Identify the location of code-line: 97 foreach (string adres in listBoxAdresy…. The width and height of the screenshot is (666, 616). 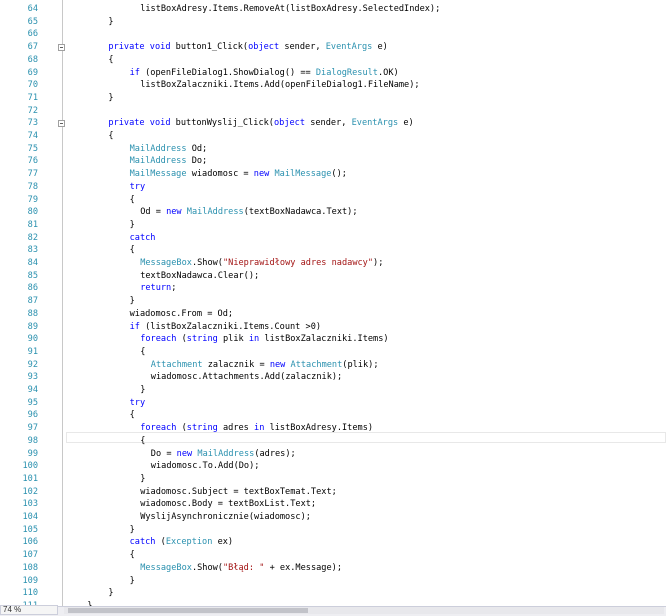
(333, 428).